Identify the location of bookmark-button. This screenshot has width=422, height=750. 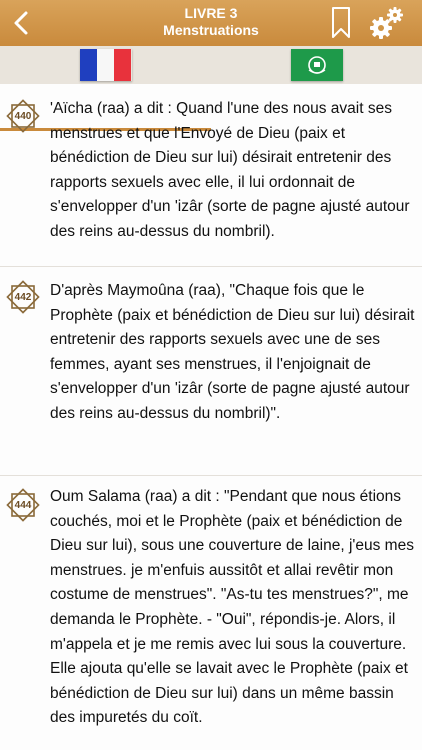
(341, 23).